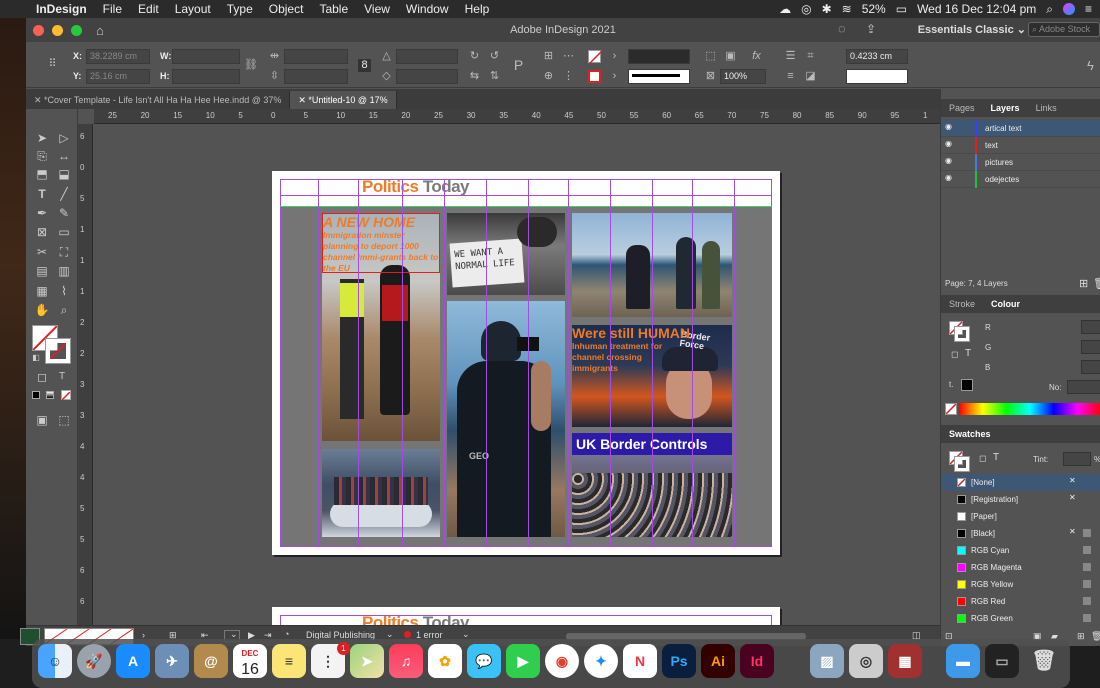 This screenshot has height=688, width=1100. Describe the element at coordinates (1046, 108) in the screenshot. I see `tab-links: Links` at that location.